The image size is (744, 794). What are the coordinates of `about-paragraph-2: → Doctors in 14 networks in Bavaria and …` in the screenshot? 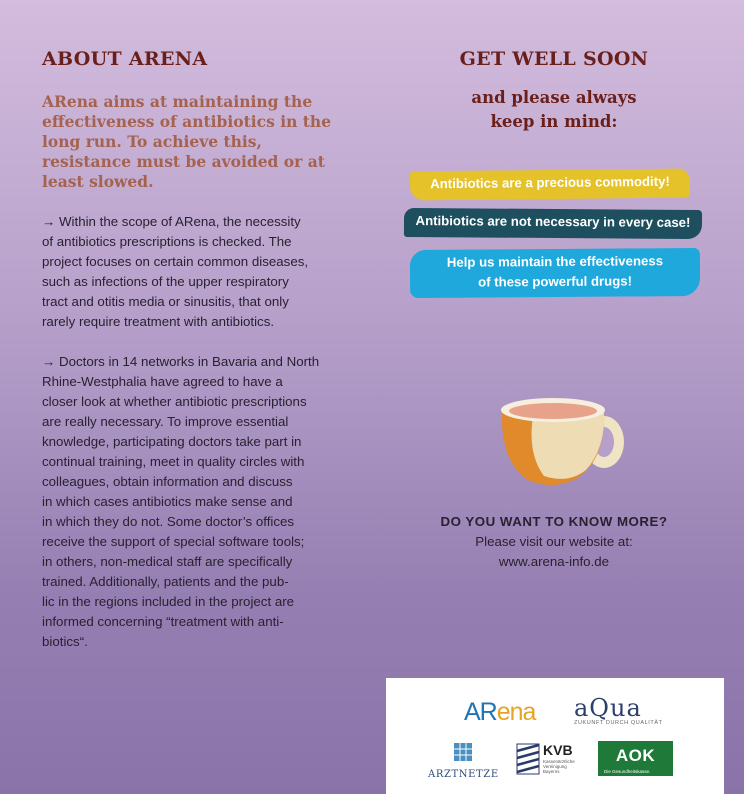 It's located at (181, 501).